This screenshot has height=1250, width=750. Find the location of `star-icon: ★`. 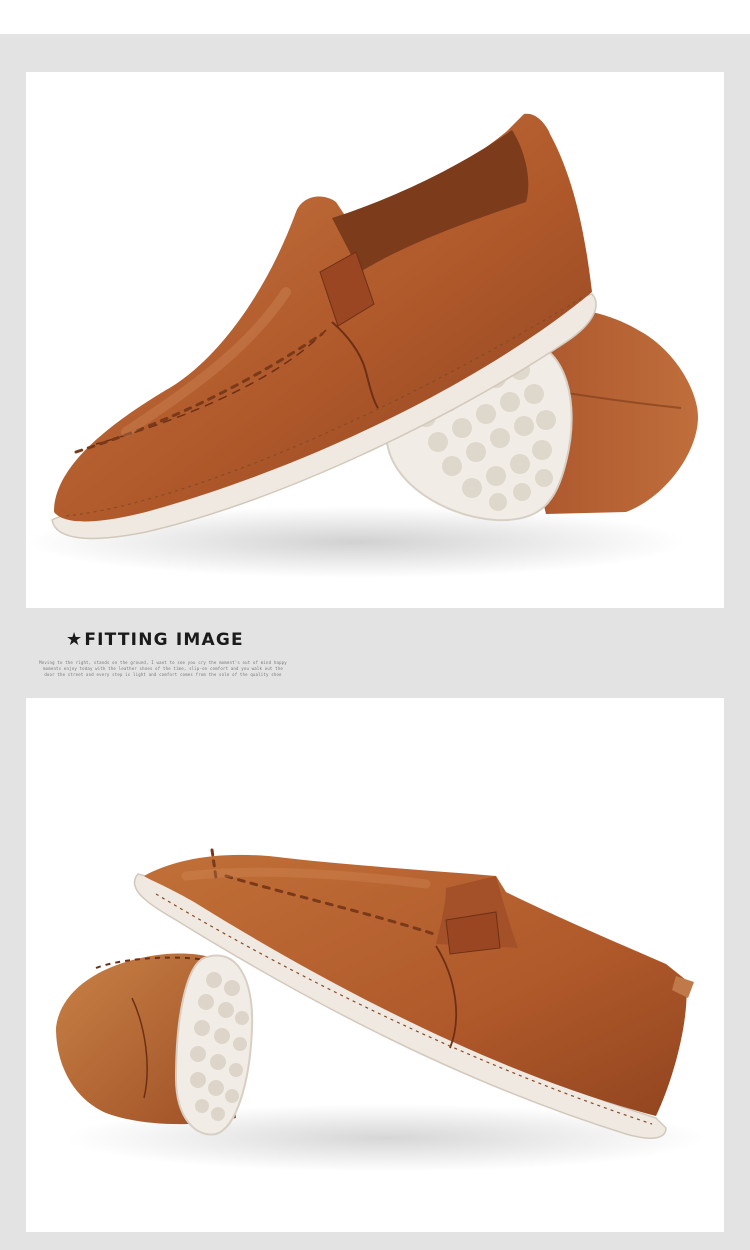

star-icon: ★ is located at coordinates (75, 639).